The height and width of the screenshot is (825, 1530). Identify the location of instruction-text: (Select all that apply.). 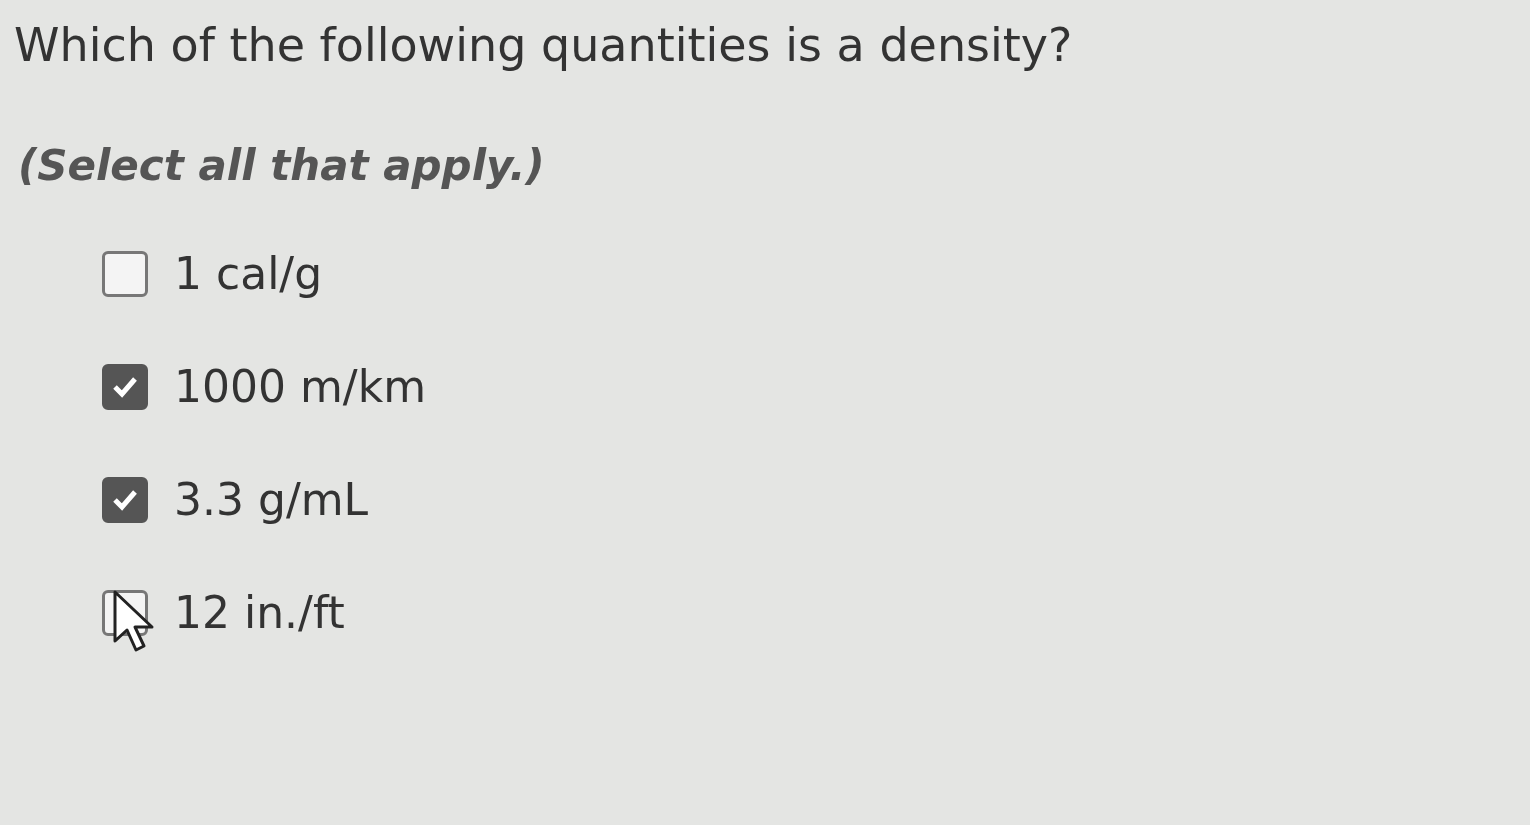
(282, 166).